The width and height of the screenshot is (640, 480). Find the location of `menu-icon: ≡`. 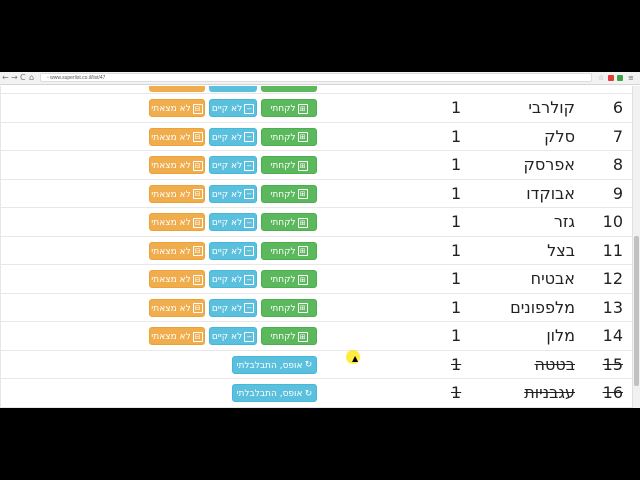

menu-icon: ≡ is located at coordinates (631, 78).